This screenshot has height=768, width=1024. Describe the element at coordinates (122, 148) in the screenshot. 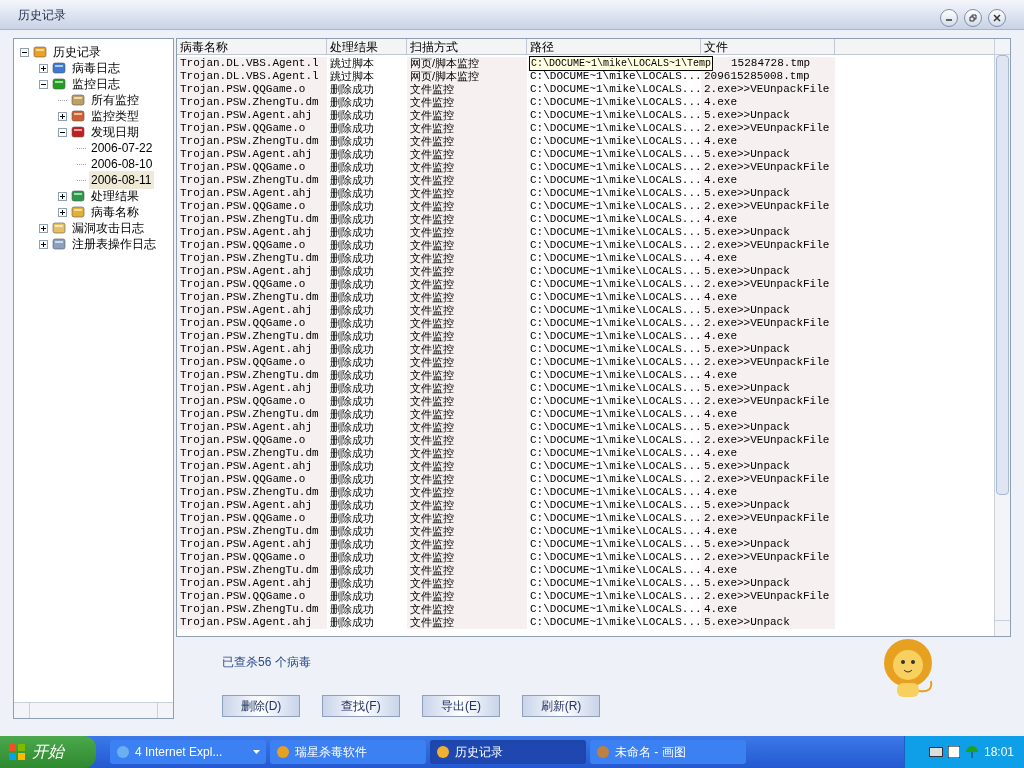

I see `tree-item: 2006-07-22` at that location.